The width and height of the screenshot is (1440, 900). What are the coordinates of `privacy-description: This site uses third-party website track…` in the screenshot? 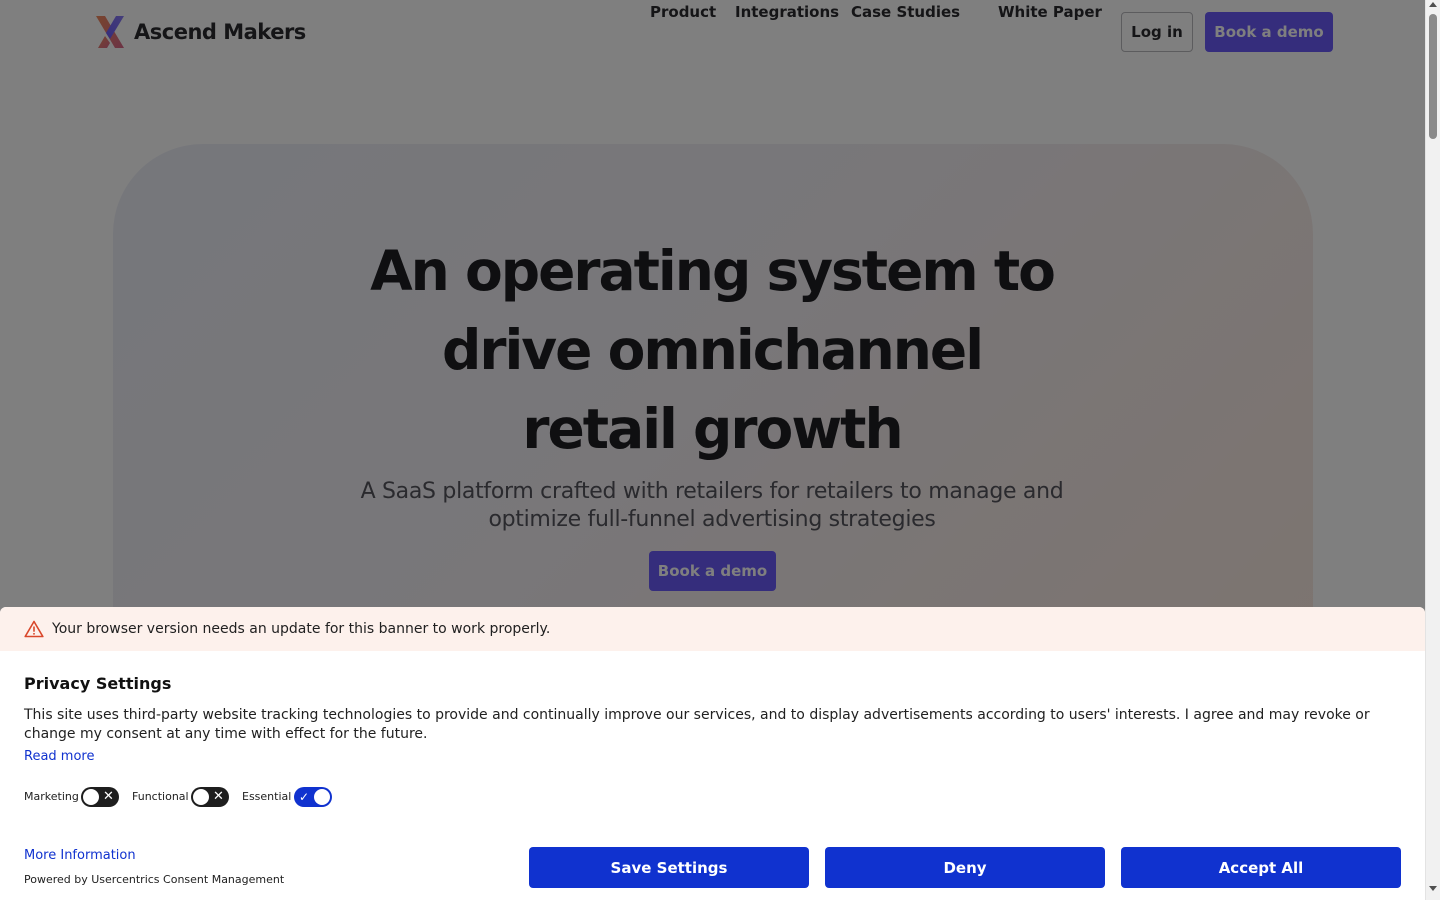 It's located at (697, 724).